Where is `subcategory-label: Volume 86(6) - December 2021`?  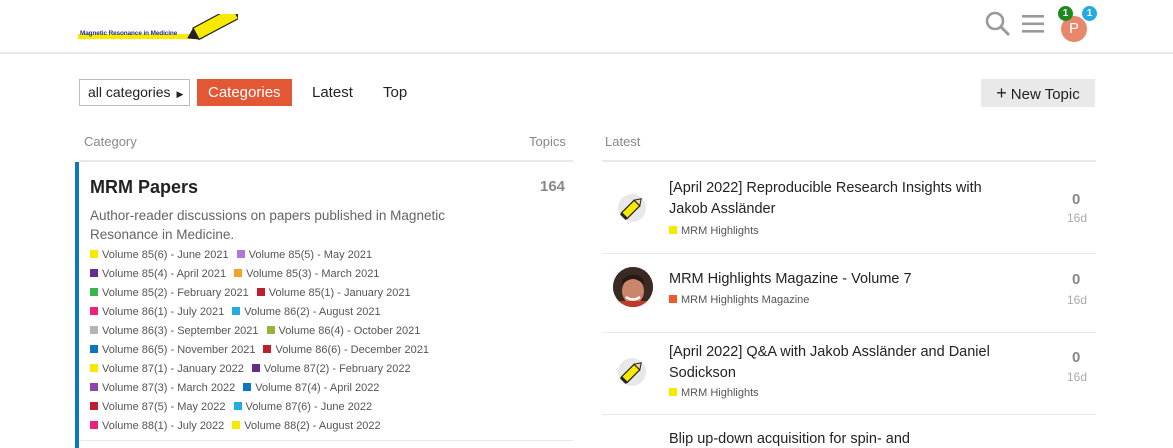 subcategory-label: Volume 86(6) - December 2021 is located at coordinates (352, 350).